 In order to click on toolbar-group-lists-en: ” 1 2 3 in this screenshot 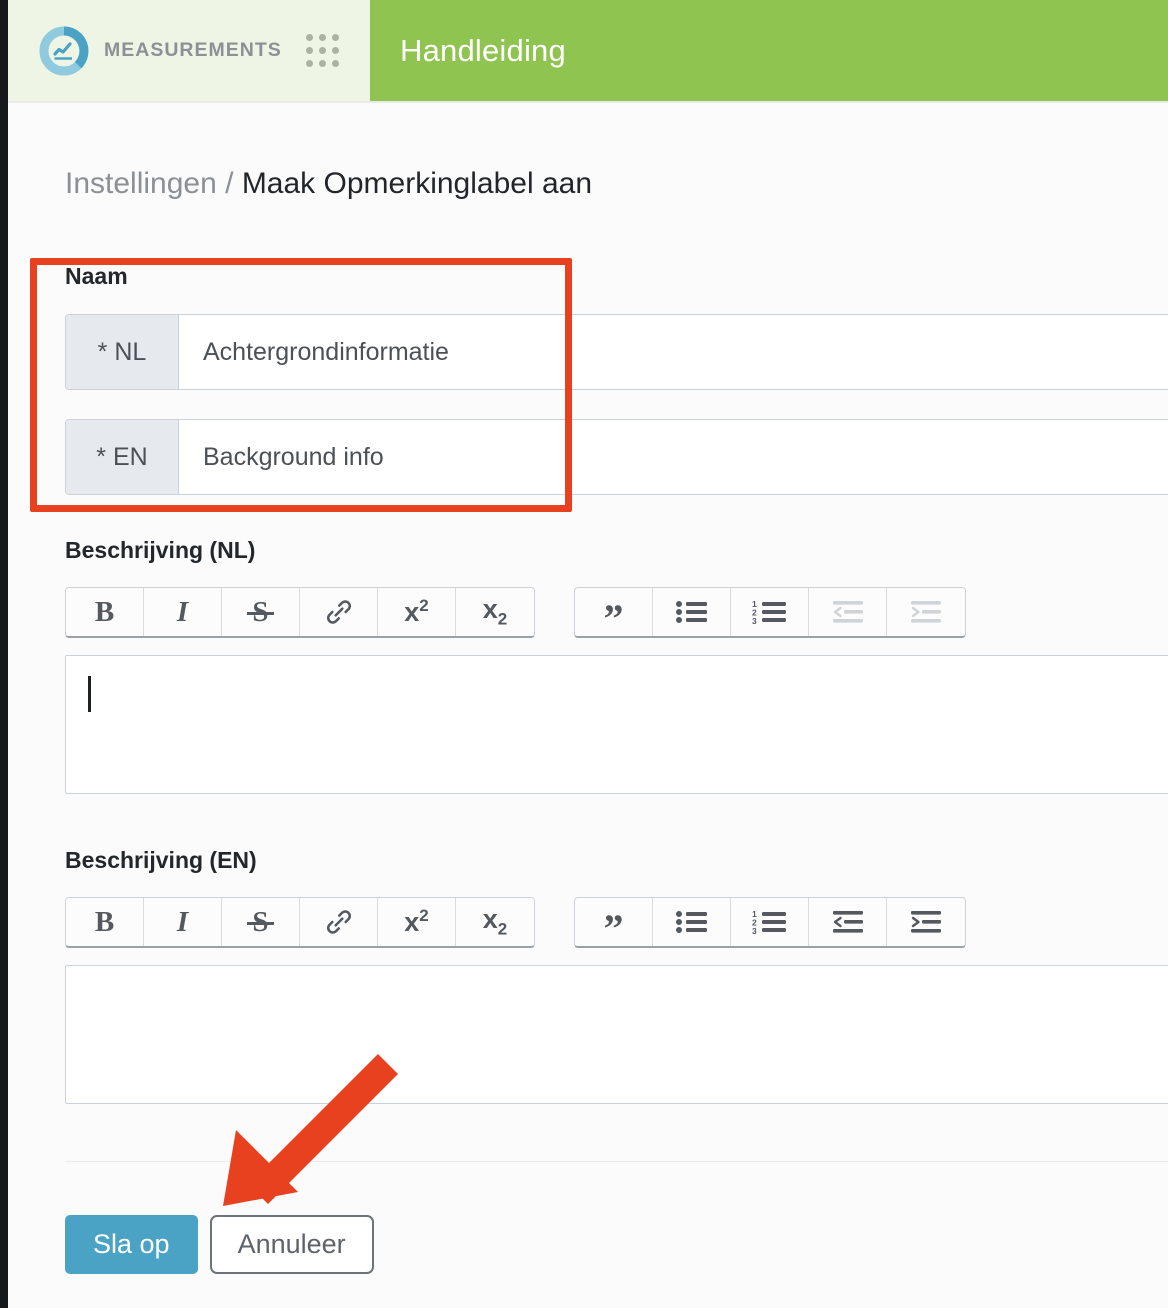, I will do `click(770, 922)`.